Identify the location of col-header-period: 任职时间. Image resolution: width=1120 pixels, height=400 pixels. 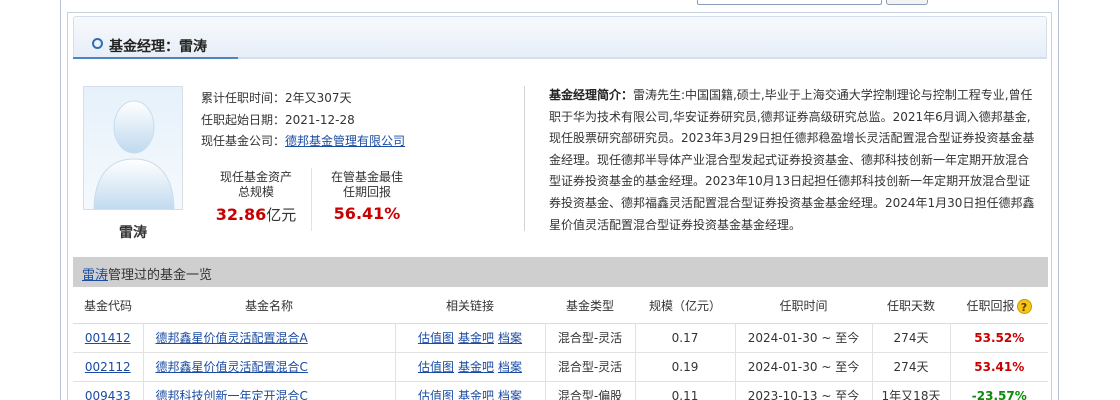
(803, 306).